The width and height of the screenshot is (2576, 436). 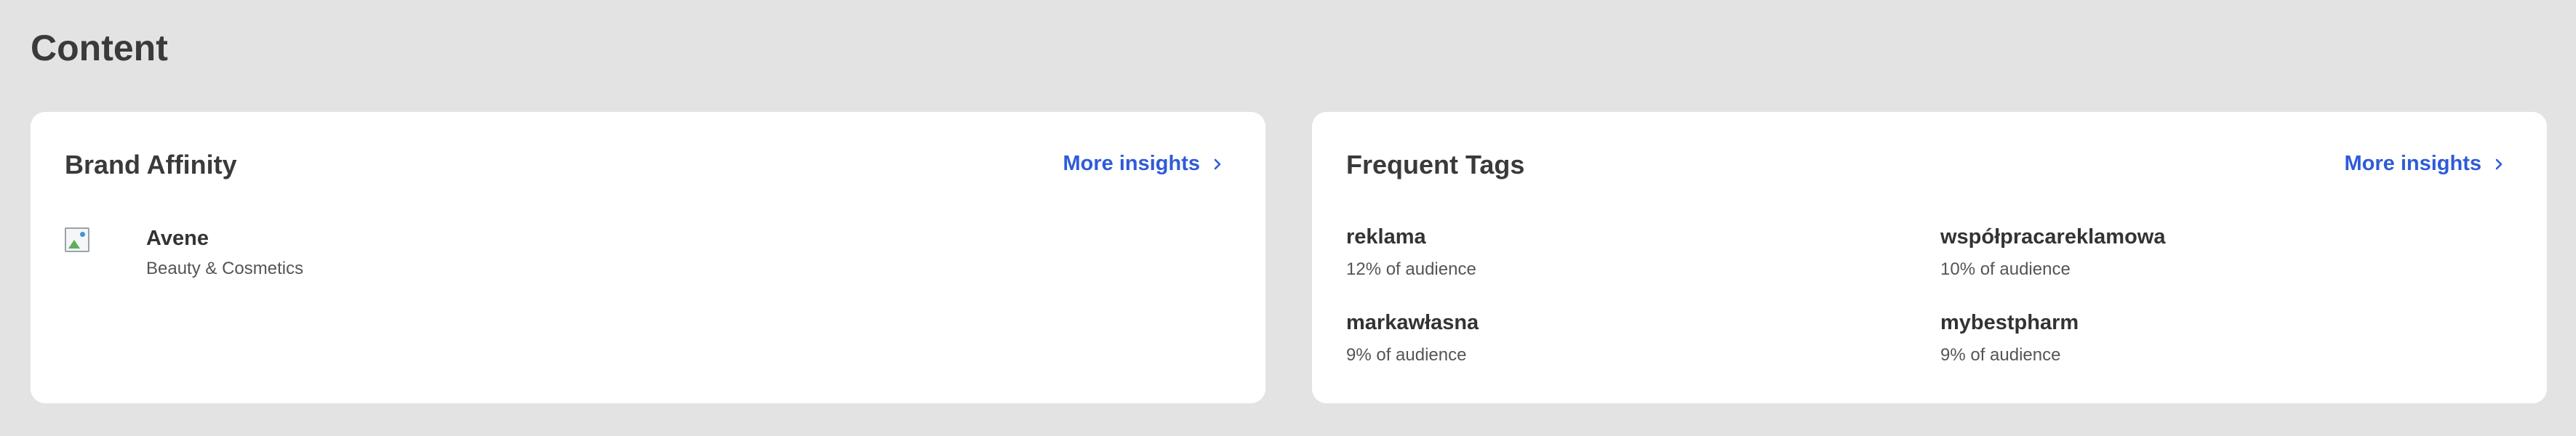 I want to click on tag-name: mybestpharm, so click(x=2009, y=322).